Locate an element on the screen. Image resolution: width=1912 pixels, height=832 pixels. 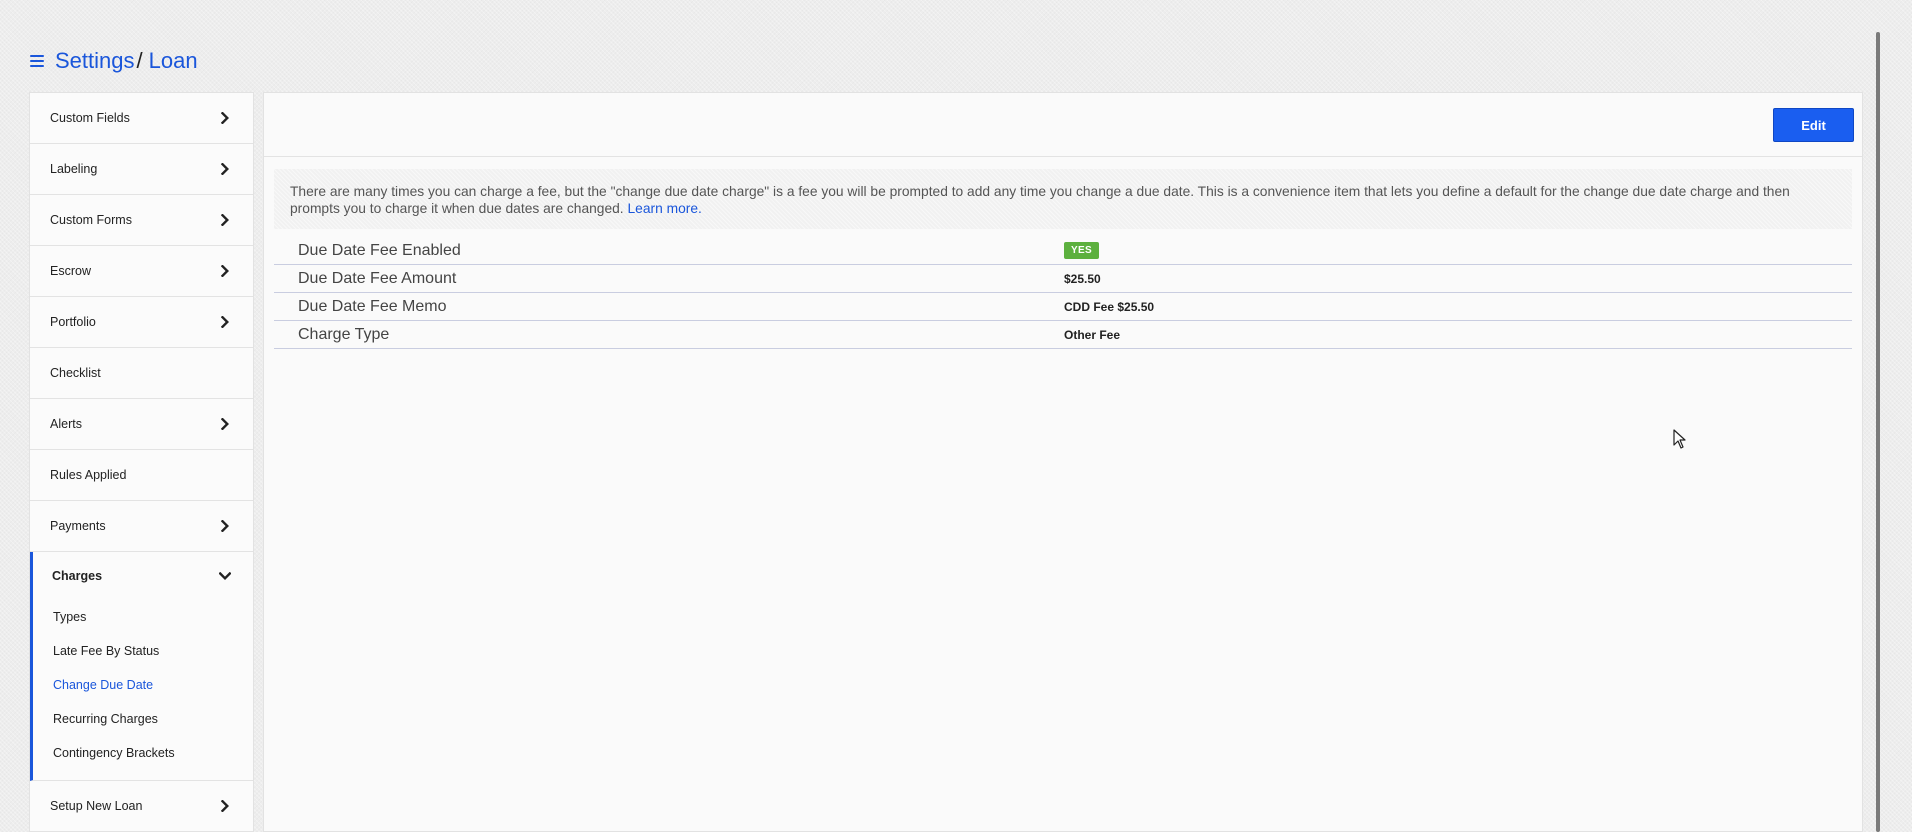
page-header: Settings / Loan is located at coordinates (114, 61).